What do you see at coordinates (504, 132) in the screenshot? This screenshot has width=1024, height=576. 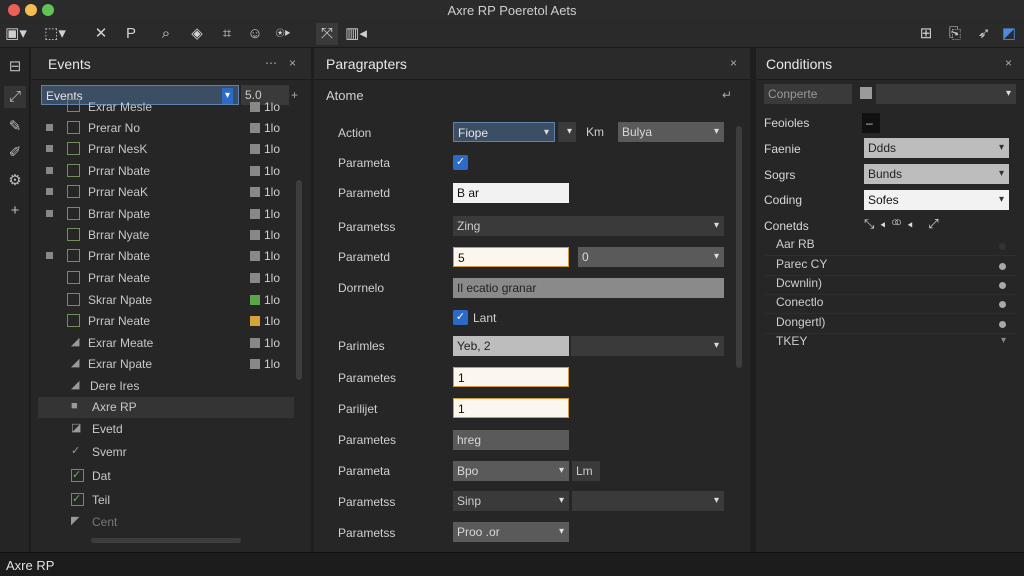 I see `action-select: Fiope ▾` at bounding box center [504, 132].